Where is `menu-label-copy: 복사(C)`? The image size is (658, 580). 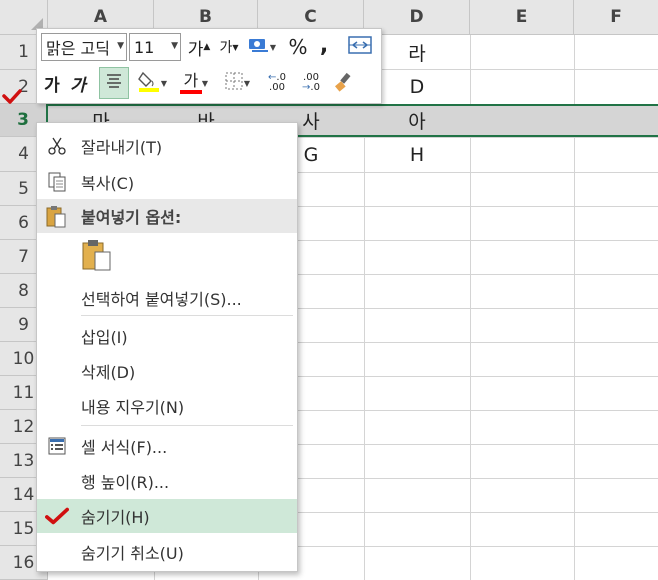
menu-label-copy: 복사(C) is located at coordinates (108, 183).